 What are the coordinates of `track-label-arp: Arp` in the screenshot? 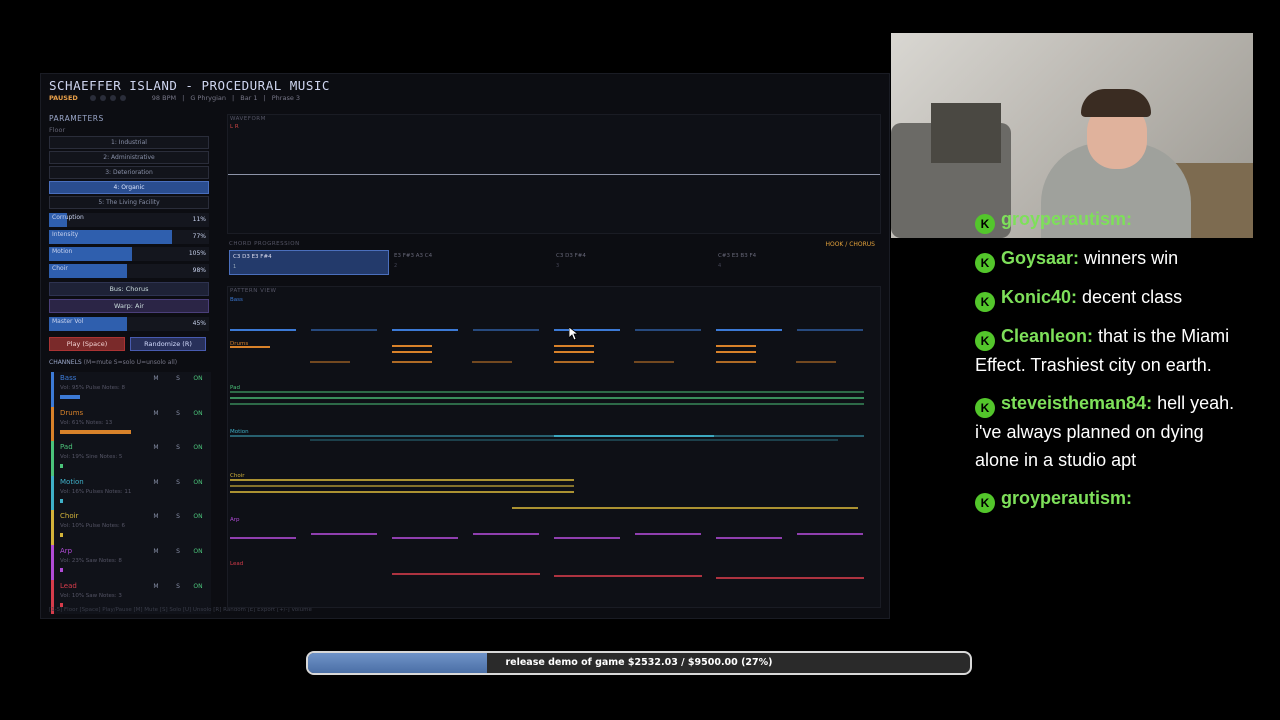 It's located at (235, 520).